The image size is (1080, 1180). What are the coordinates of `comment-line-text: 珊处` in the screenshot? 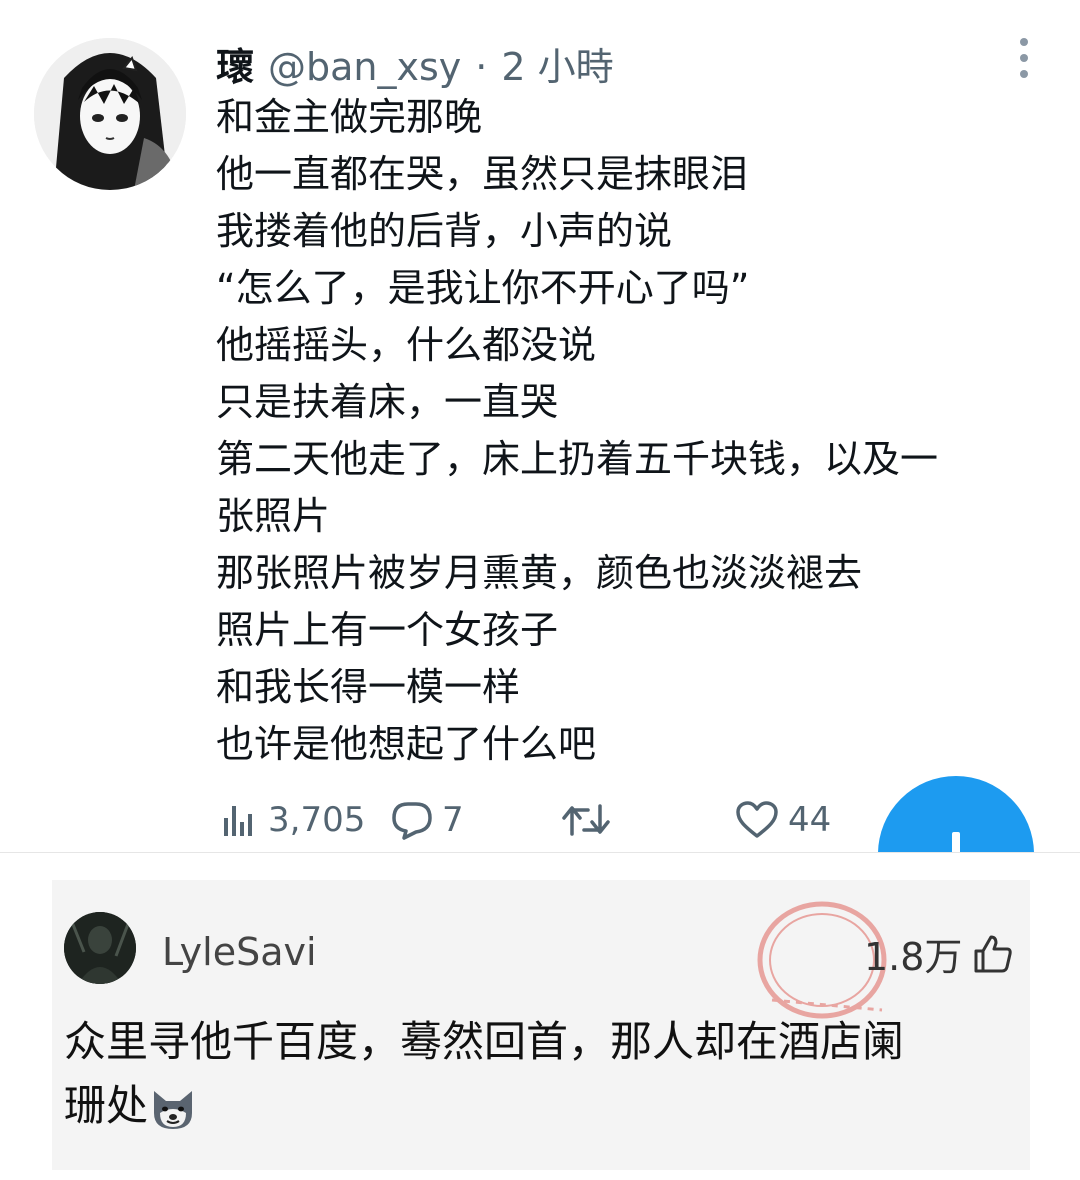 It's located at (106, 1105).